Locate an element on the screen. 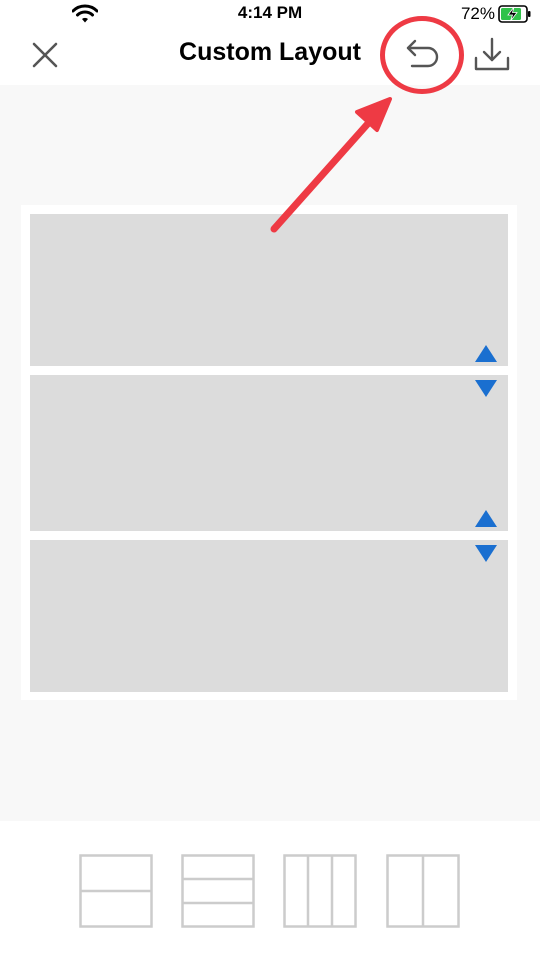  three-row-layout-icon is located at coordinates (218, 891).